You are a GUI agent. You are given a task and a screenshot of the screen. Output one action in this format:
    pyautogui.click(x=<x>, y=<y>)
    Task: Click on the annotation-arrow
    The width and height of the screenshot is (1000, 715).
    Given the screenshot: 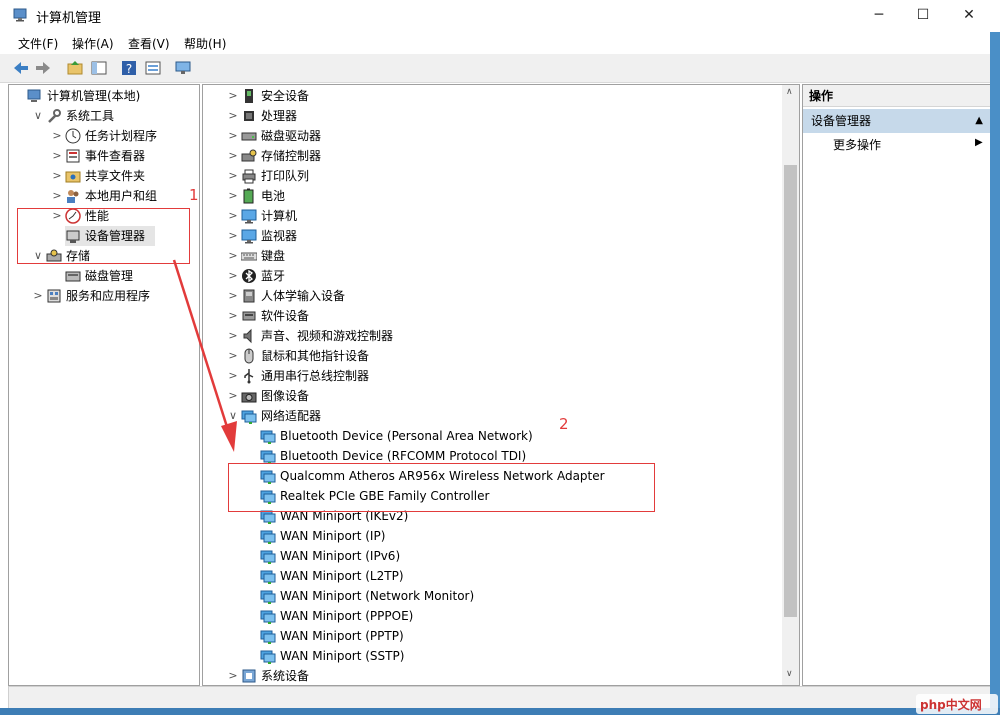 What is the action you would take?
    pyautogui.click(x=204, y=355)
    